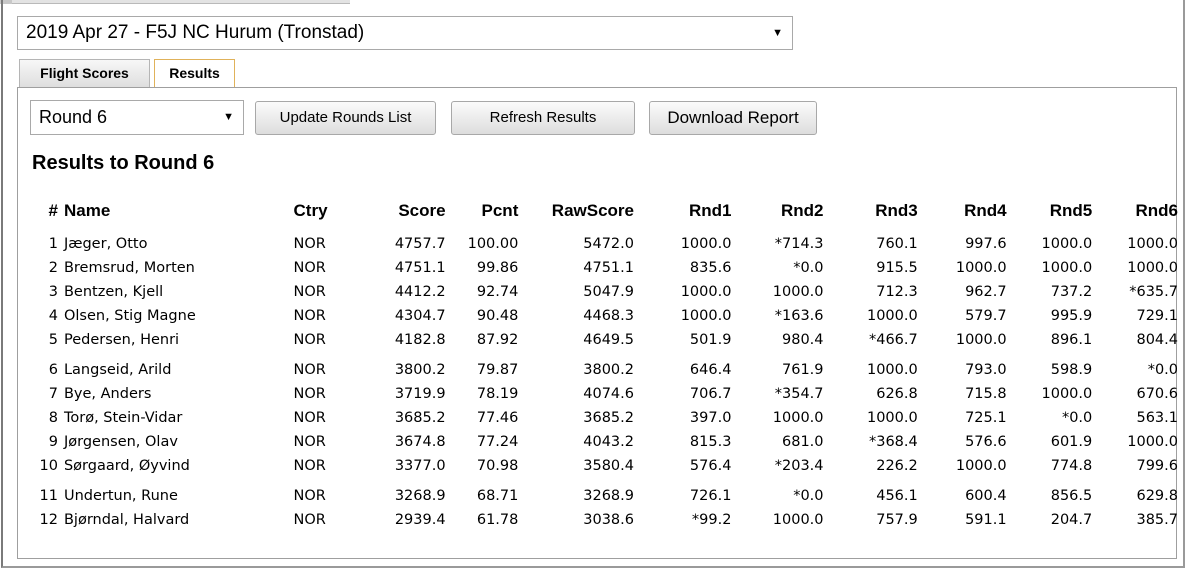 This screenshot has width=1187, height=570. Describe the element at coordinates (497, 394) in the screenshot. I see `cell-col-pcnt: 78.19` at that location.